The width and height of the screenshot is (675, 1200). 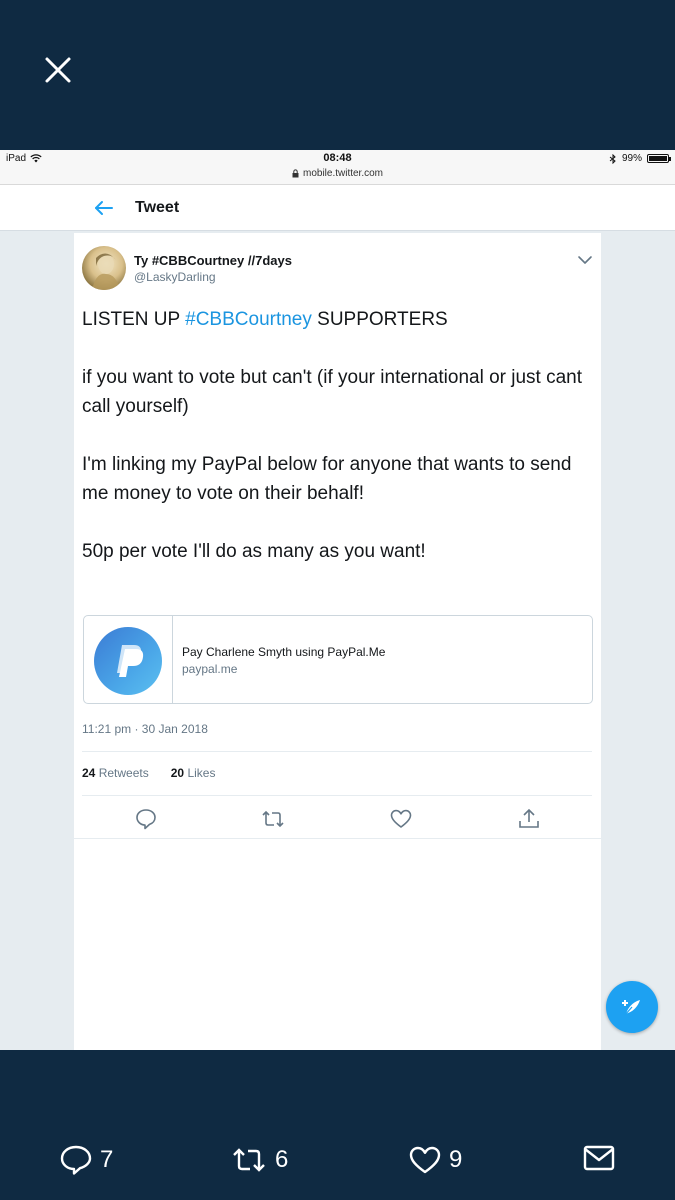 I want to click on battery-level, so click(x=658, y=158).